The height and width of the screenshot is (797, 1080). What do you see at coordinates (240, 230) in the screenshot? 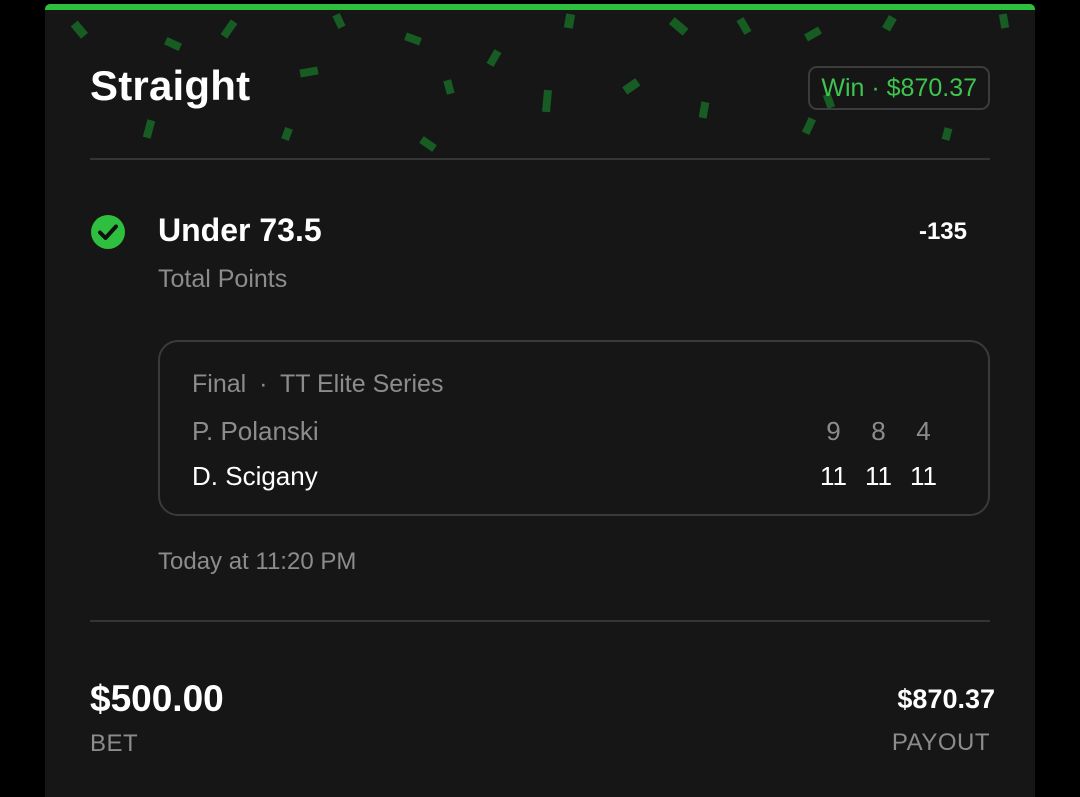
I see `selection-label: Under 73.5` at bounding box center [240, 230].